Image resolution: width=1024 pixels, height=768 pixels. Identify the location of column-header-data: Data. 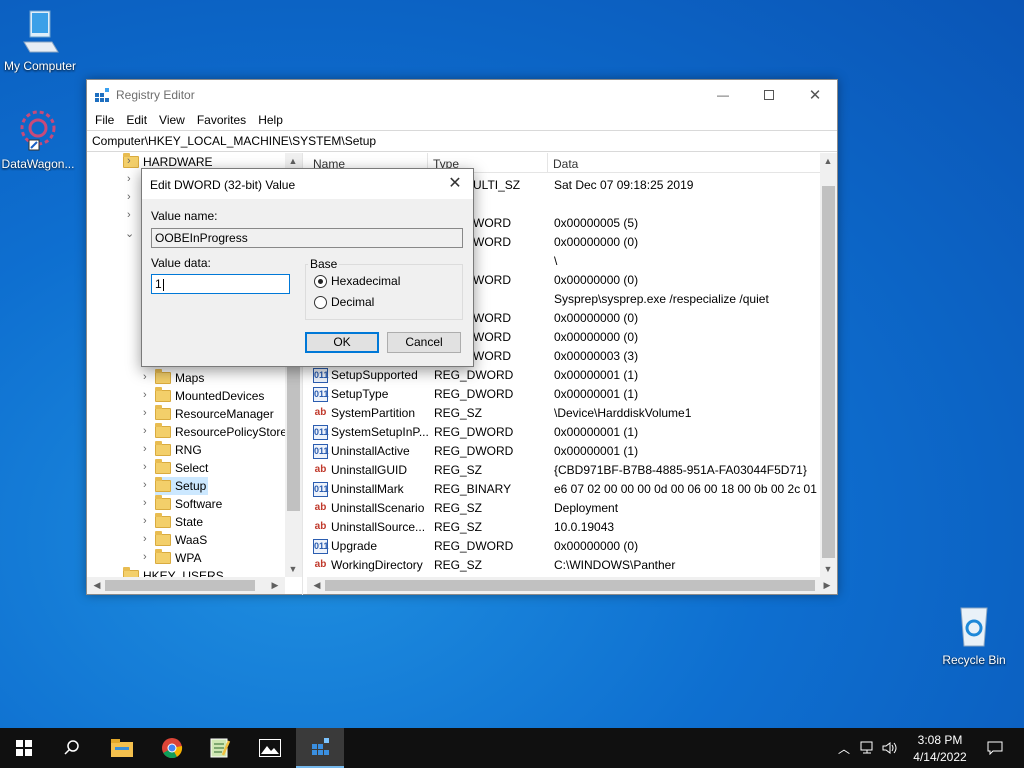
(562, 164).